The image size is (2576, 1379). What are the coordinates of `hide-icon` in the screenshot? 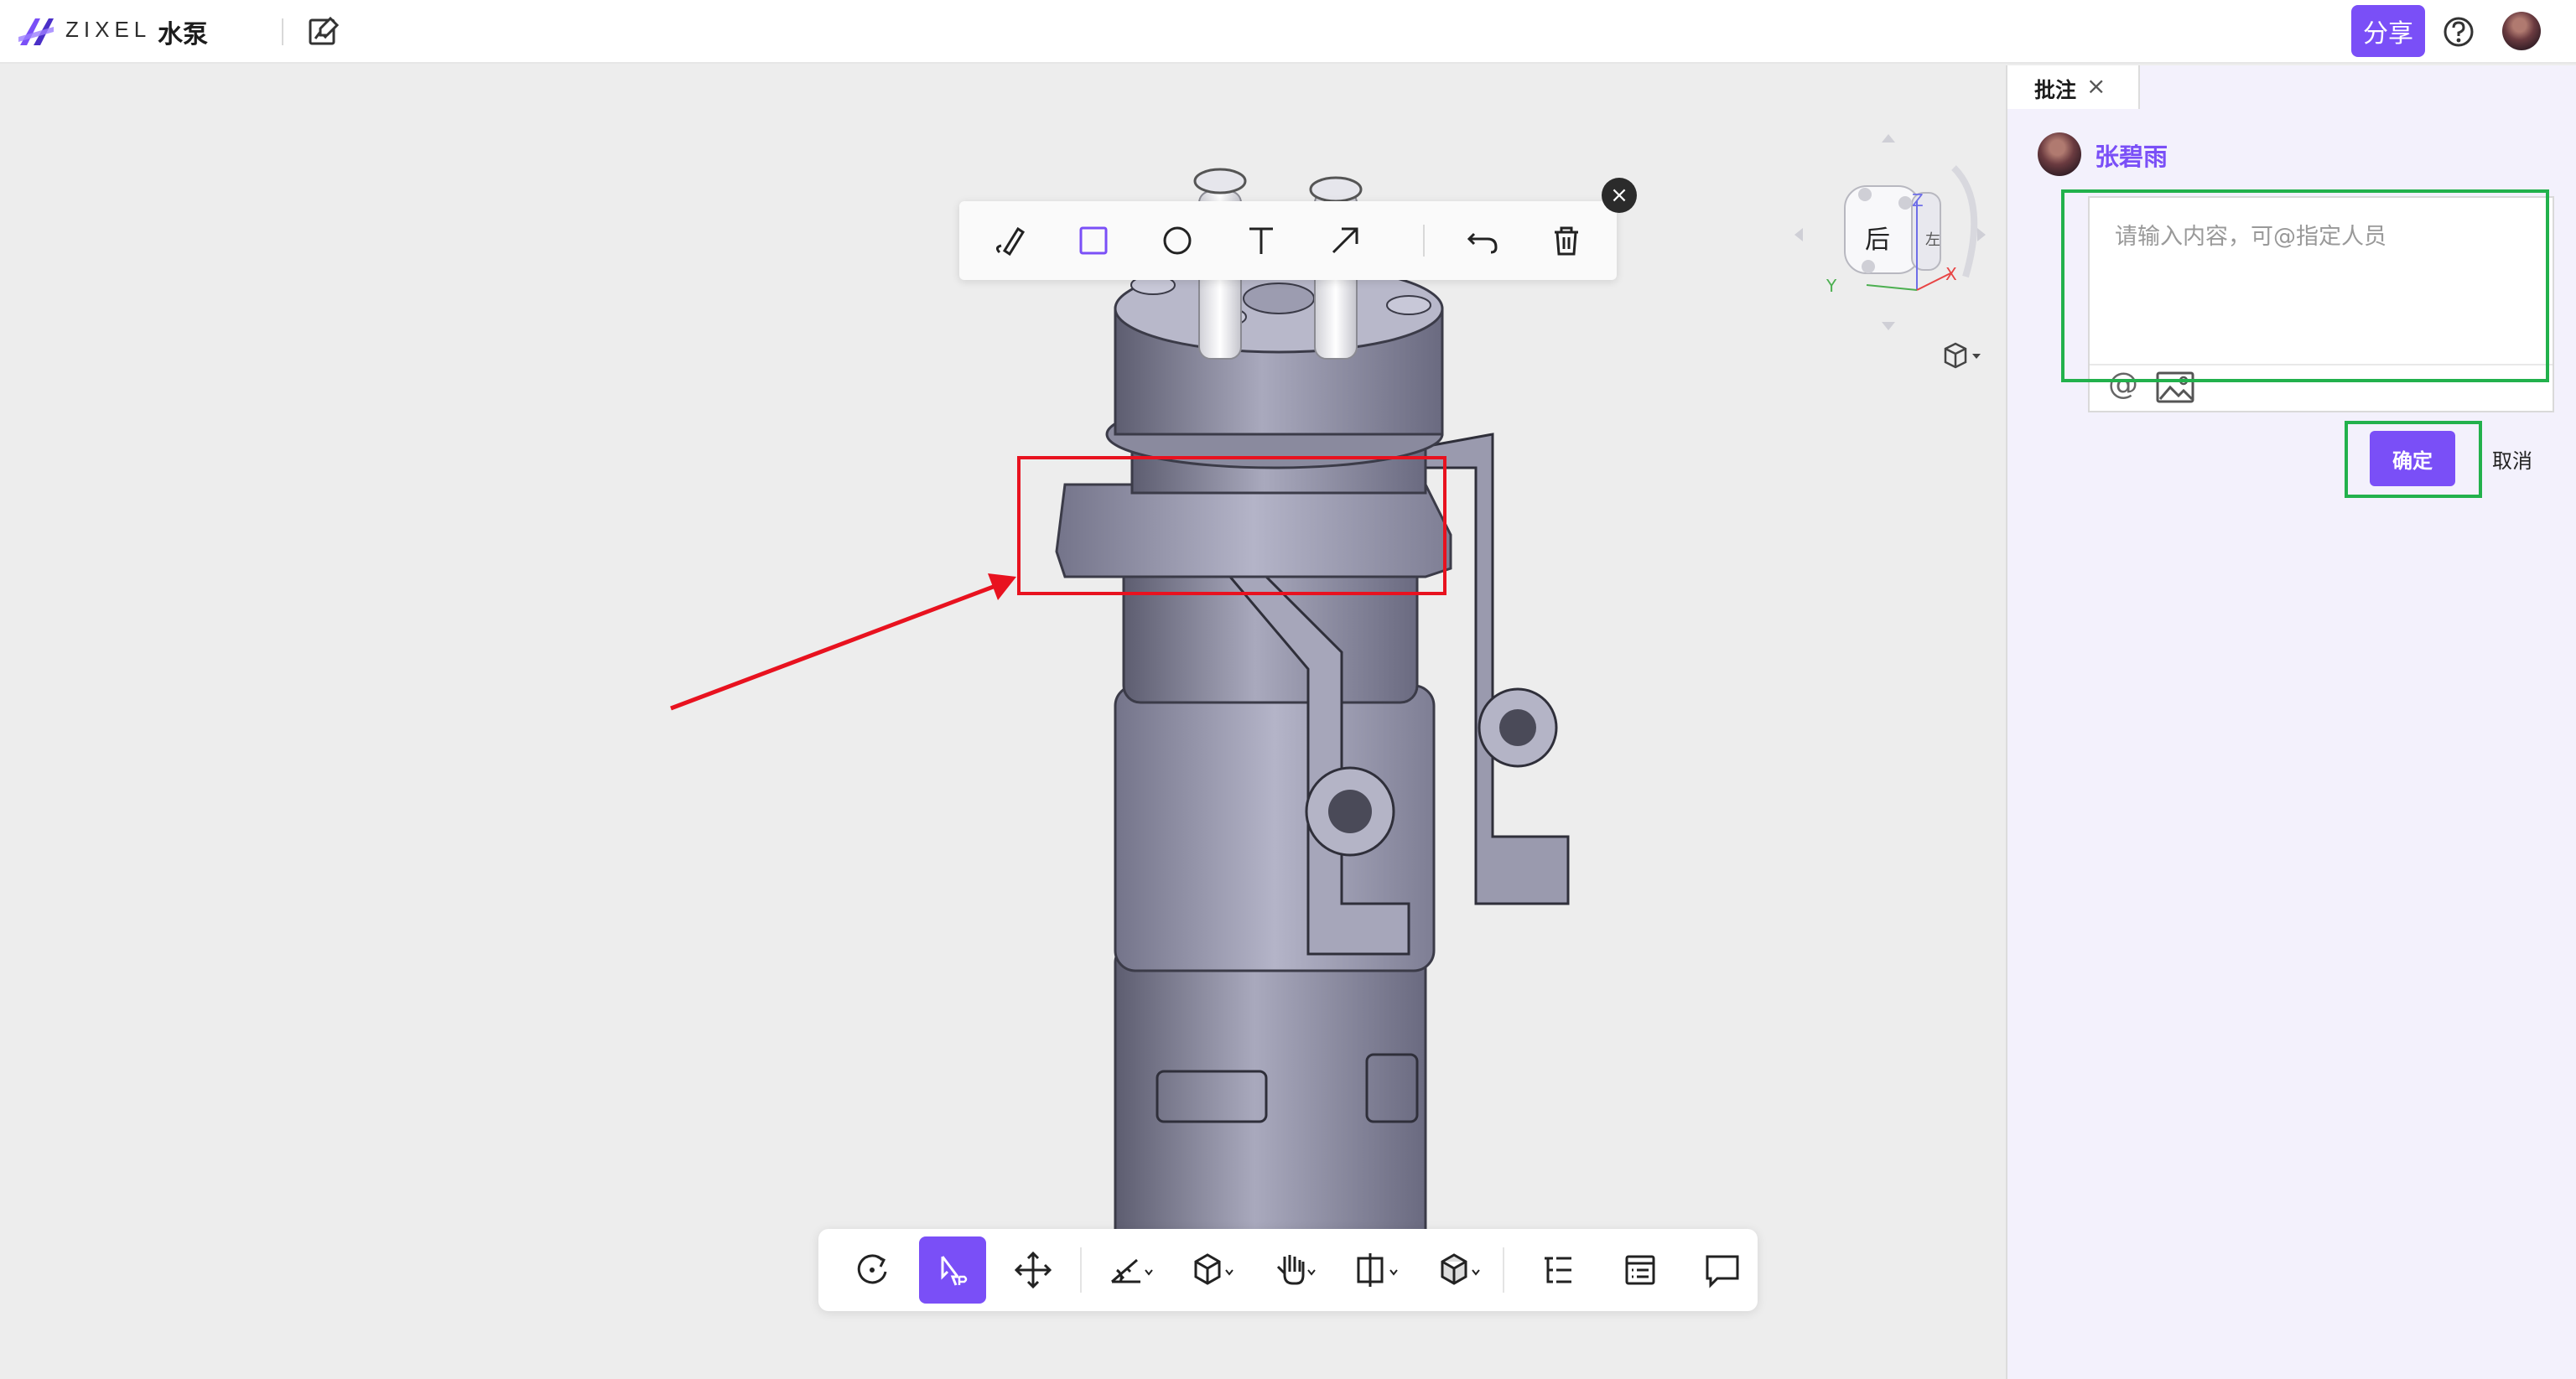 It's located at (1293, 1270).